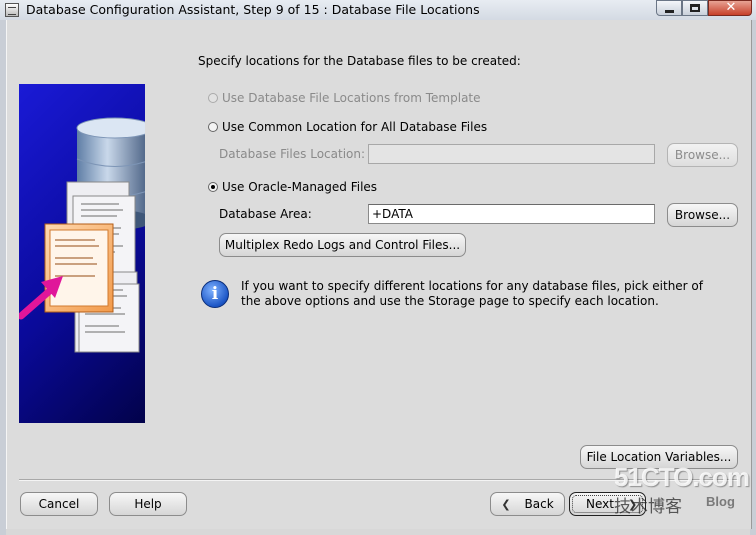  I want to click on maximize-icon, so click(695, 8).